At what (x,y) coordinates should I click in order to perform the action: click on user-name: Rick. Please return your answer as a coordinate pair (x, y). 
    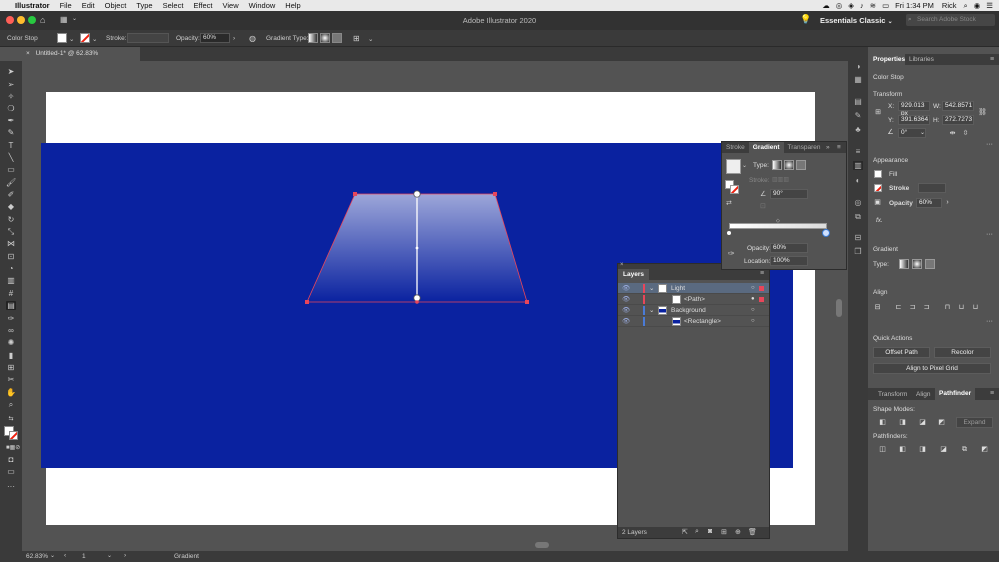
    Looking at the image, I should click on (949, 5).